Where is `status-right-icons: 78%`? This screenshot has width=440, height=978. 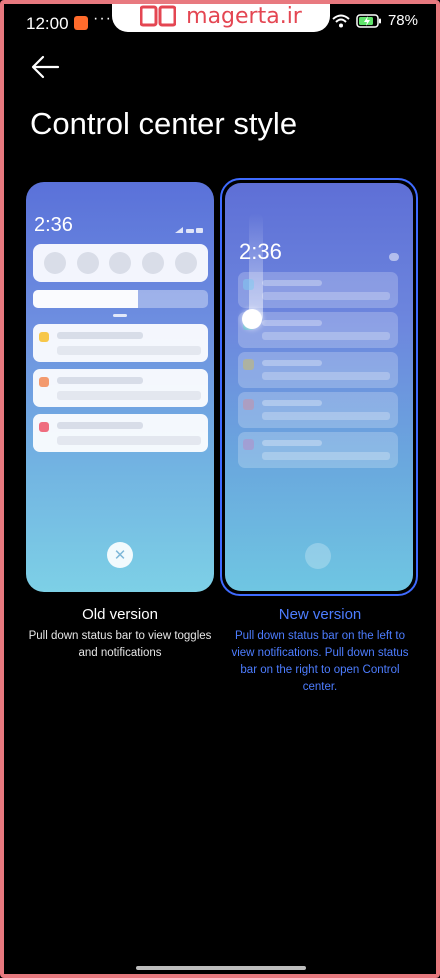
status-right-icons: 78% is located at coordinates (375, 20).